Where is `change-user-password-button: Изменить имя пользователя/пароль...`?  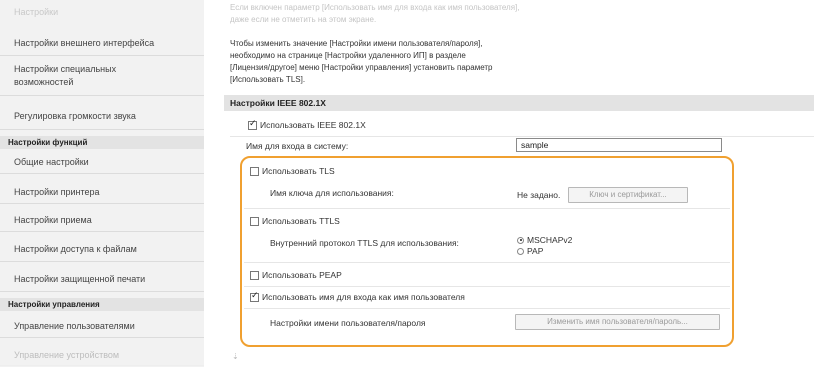
change-user-password-button: Изменить имя пользователя/пароль... is located at coordinates (617, 322).